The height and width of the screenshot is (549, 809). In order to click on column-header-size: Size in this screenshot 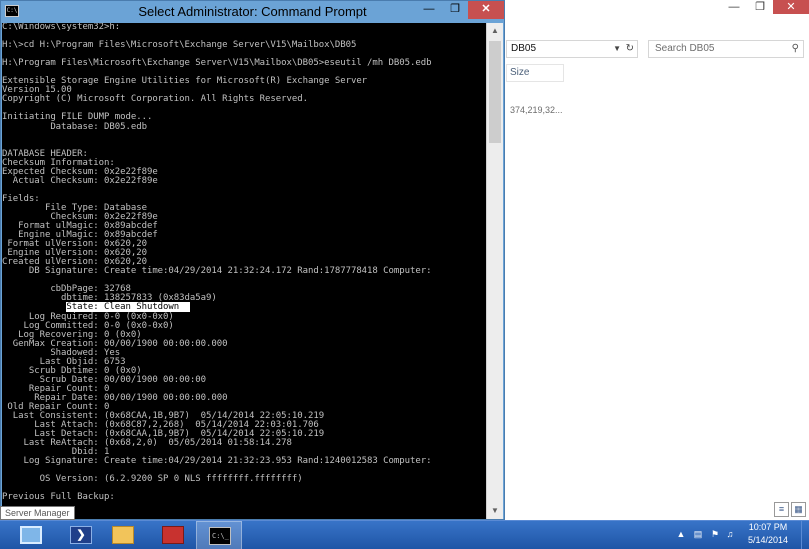, I will do `click(535, 73)`.